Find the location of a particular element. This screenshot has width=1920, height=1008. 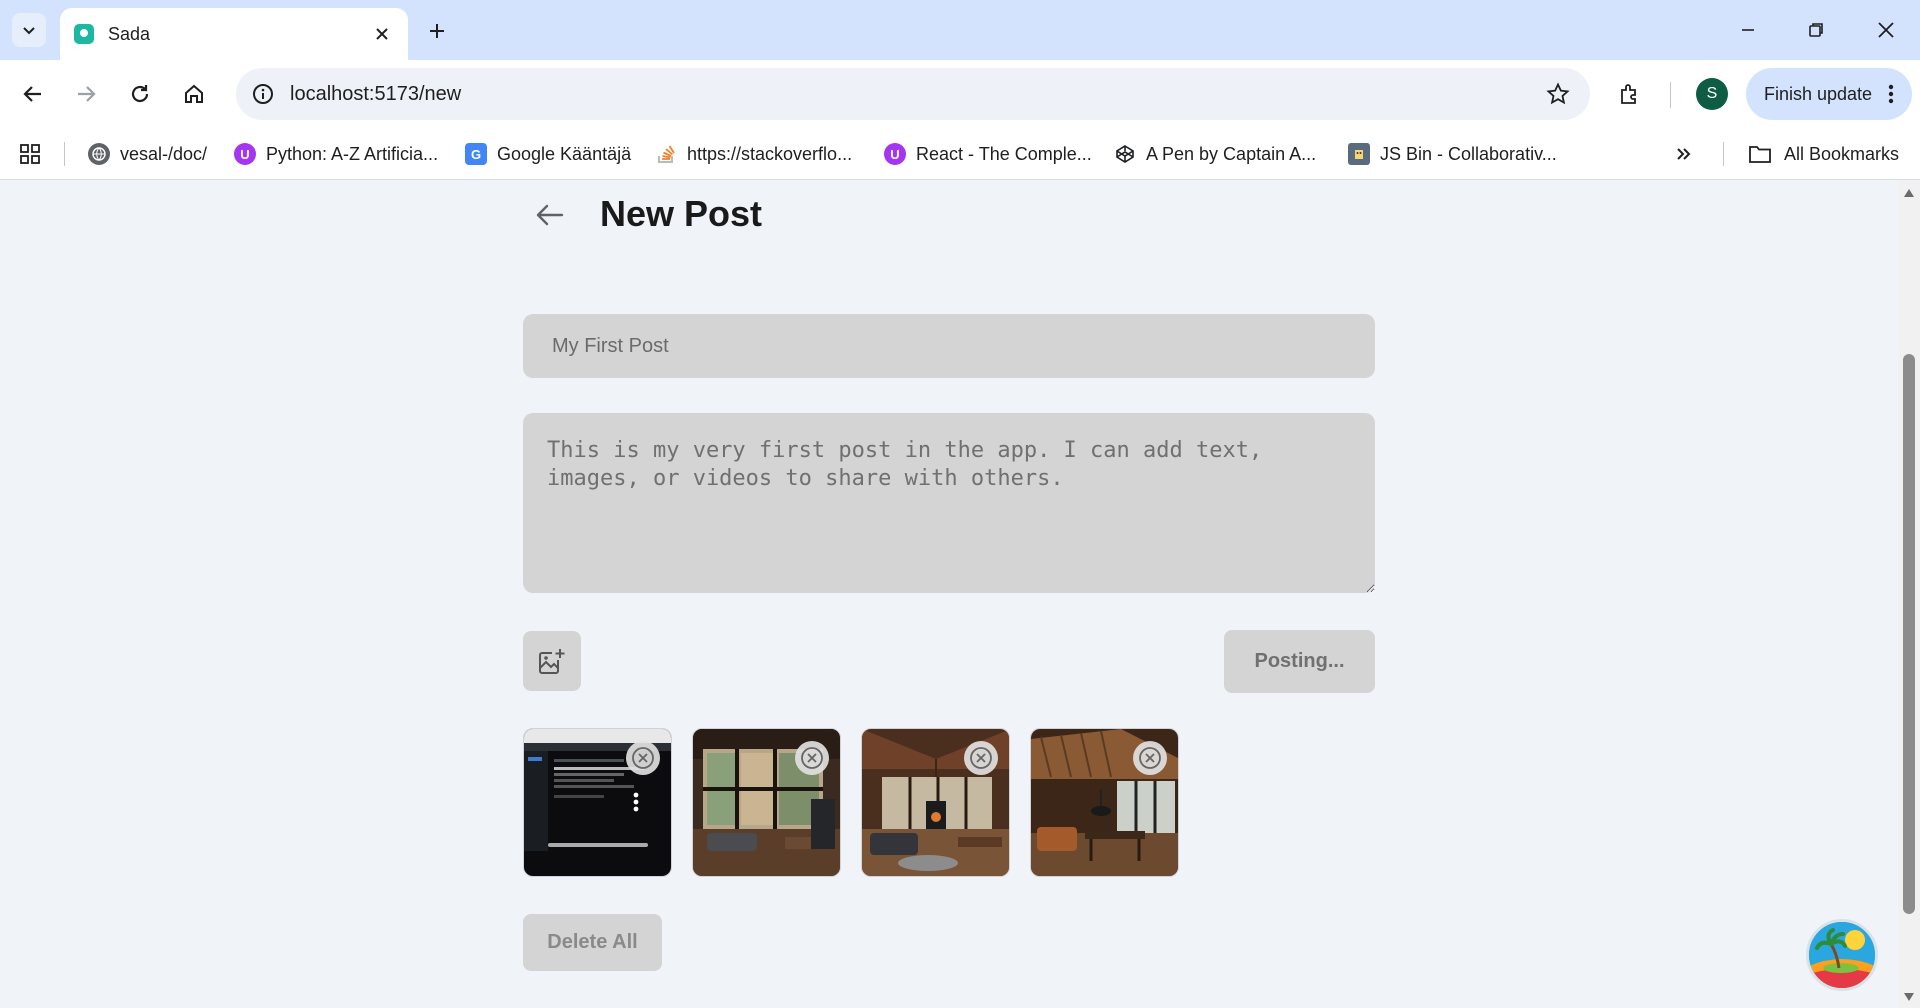

chevron-down-icon is located at coordinates (29, 31).